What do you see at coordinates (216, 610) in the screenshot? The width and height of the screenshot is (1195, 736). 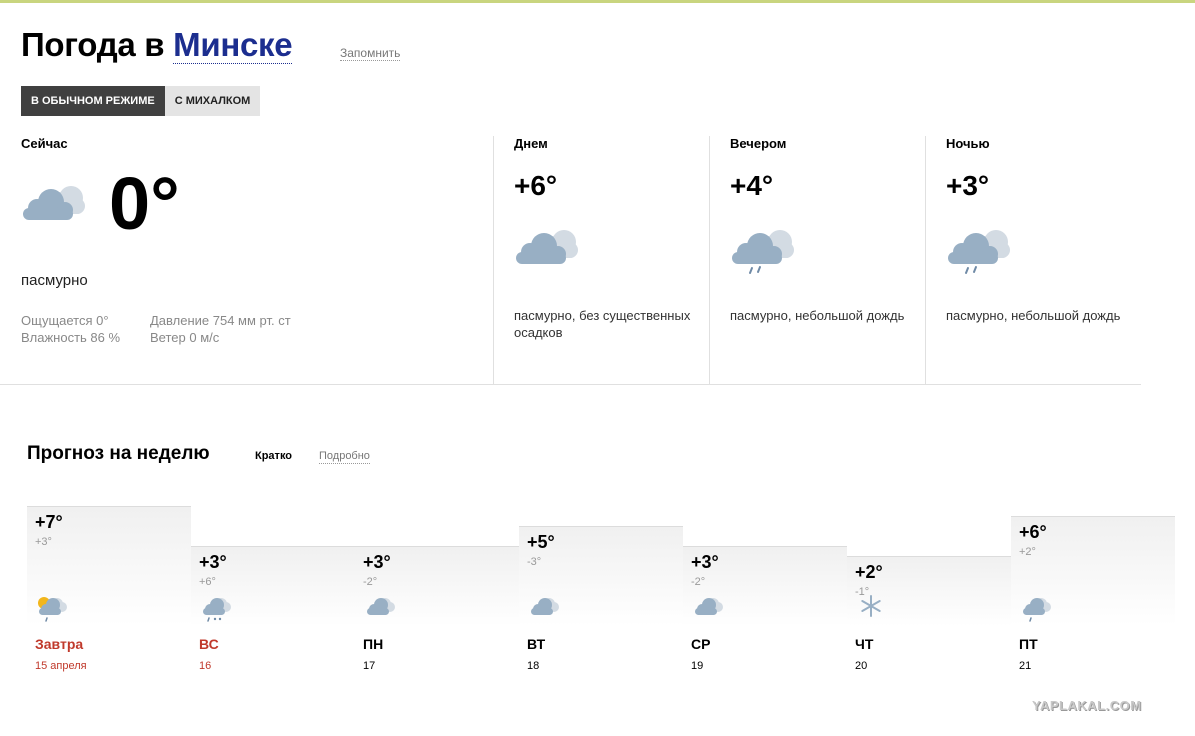 I see `snow-rain-icon` at bounding box center [216, 610].